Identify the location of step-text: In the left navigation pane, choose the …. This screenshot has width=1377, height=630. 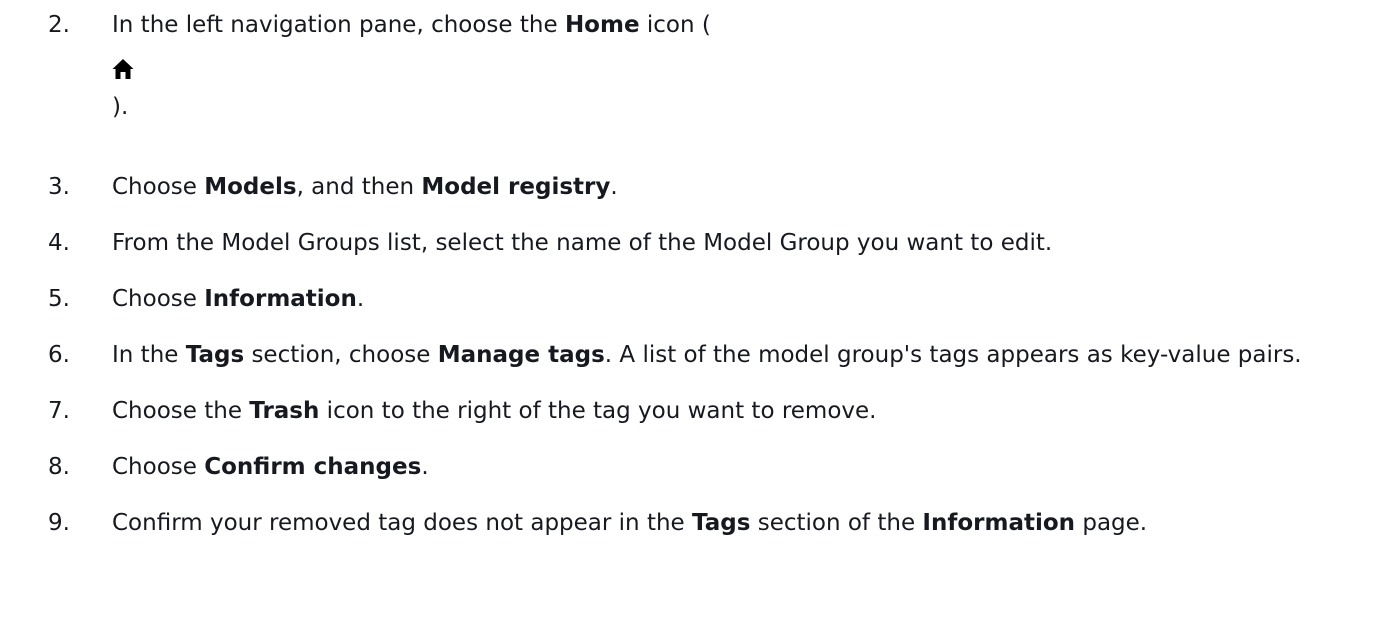
(411, 25).